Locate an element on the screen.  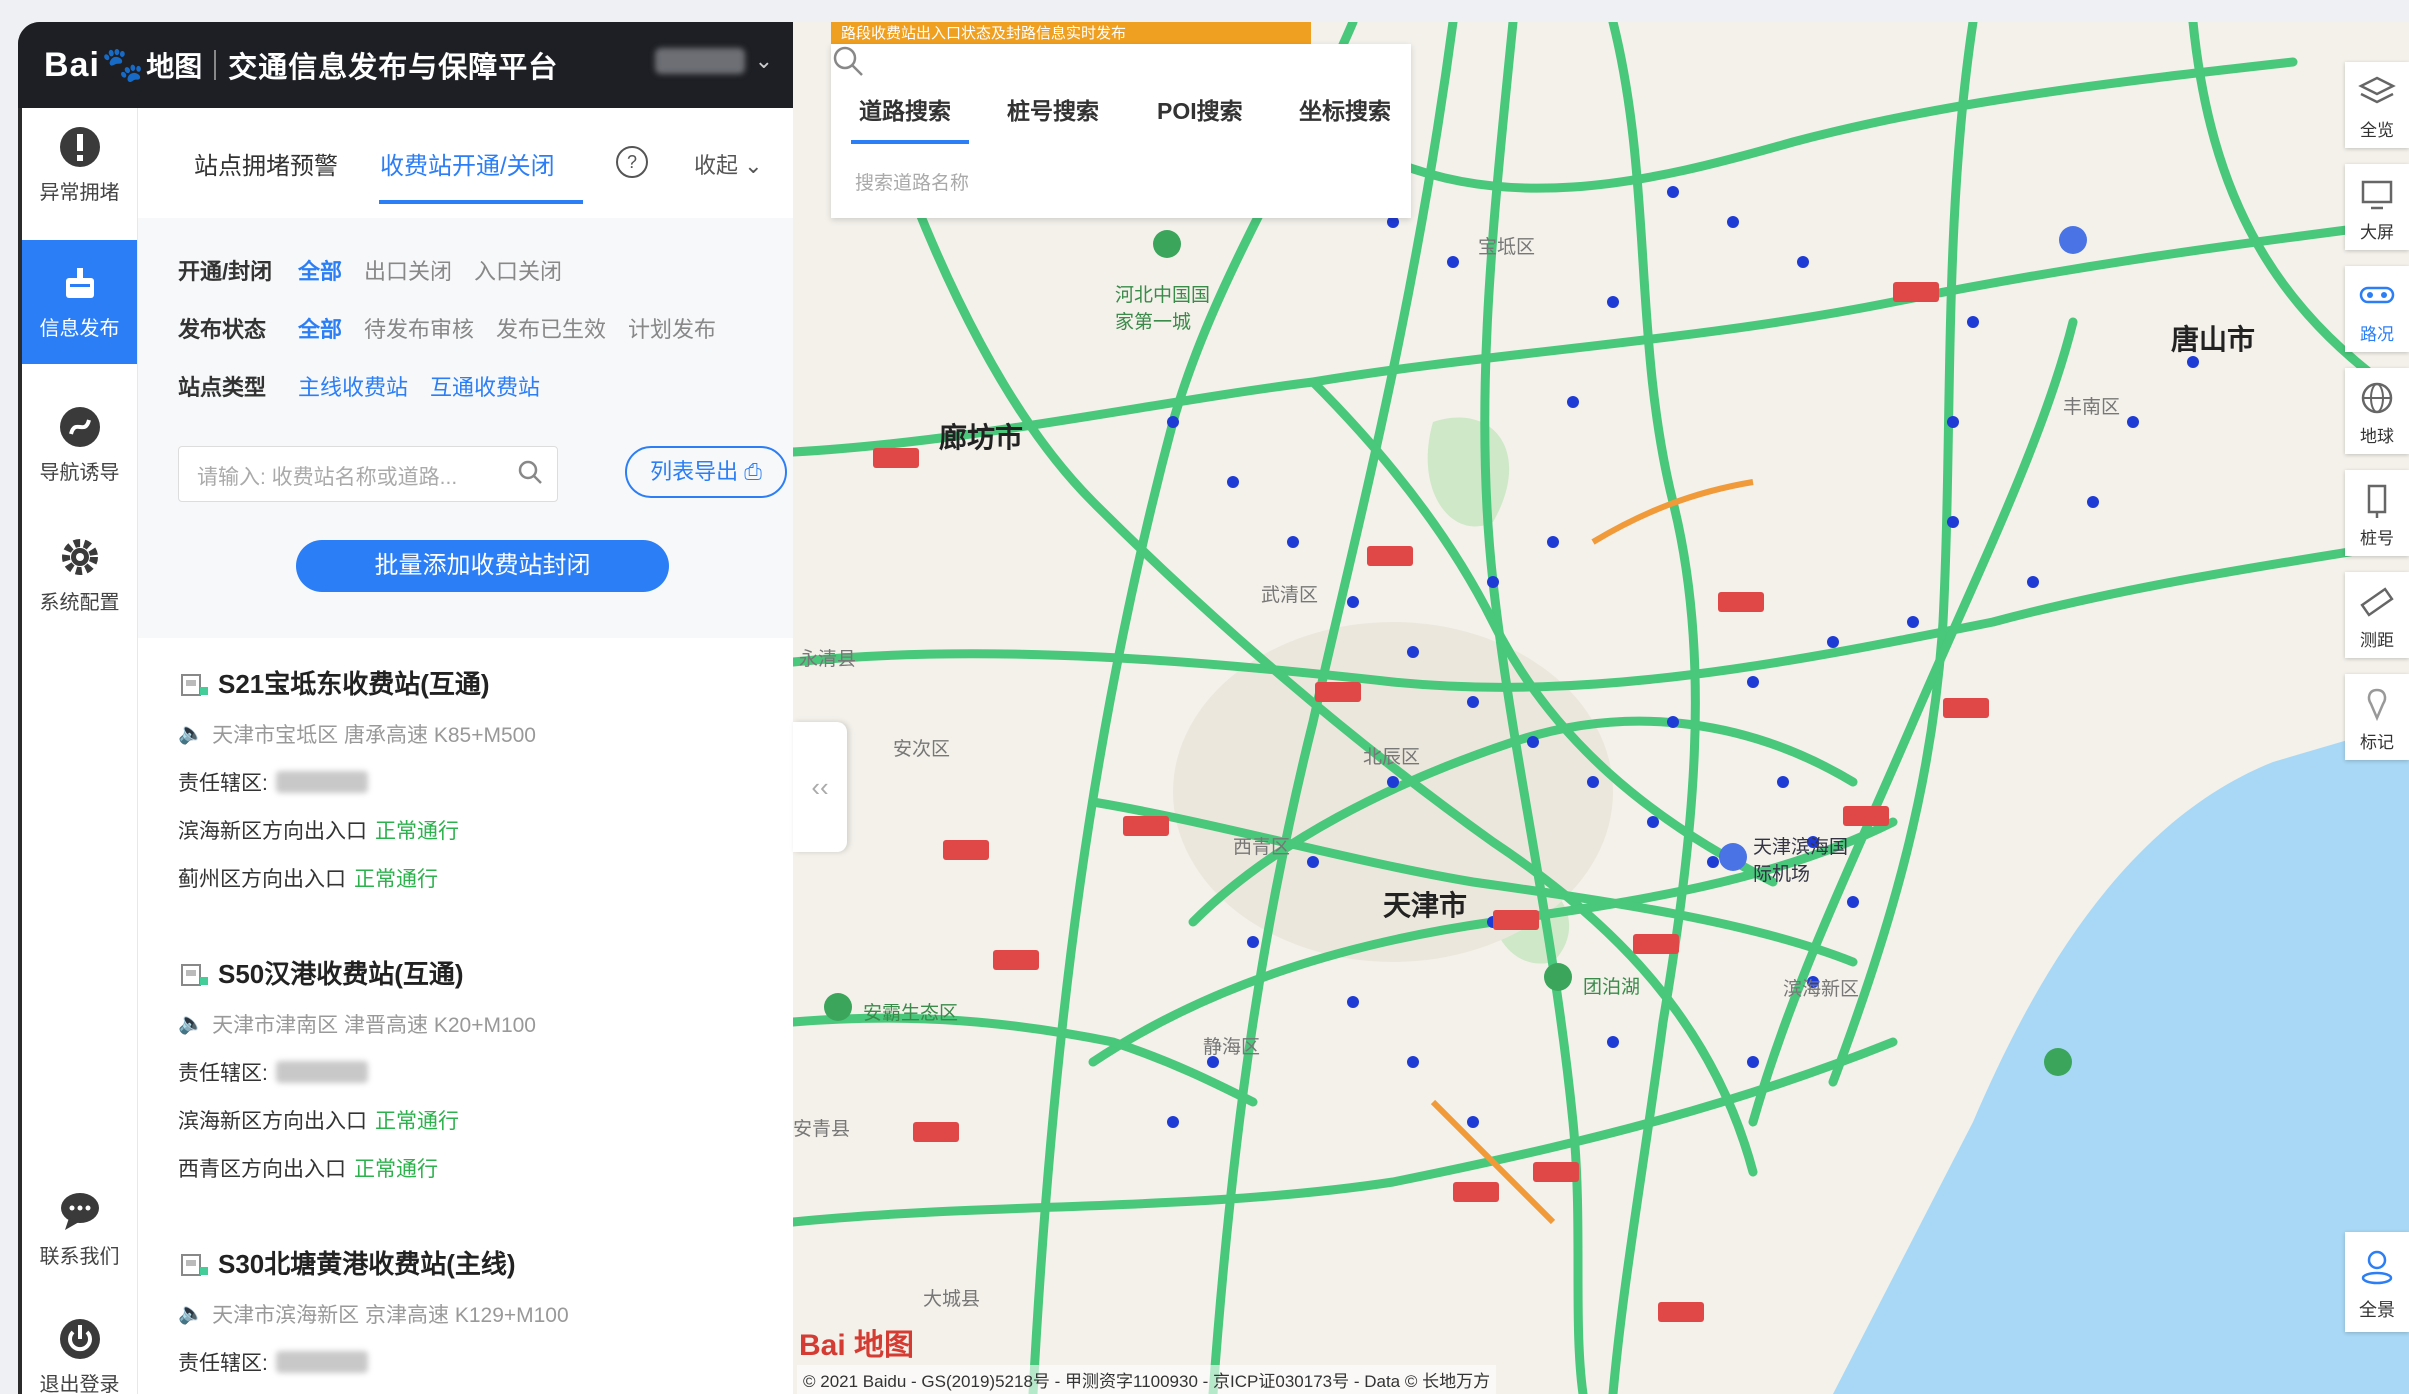
toll-station-icon is located at coordinates (194, 684).